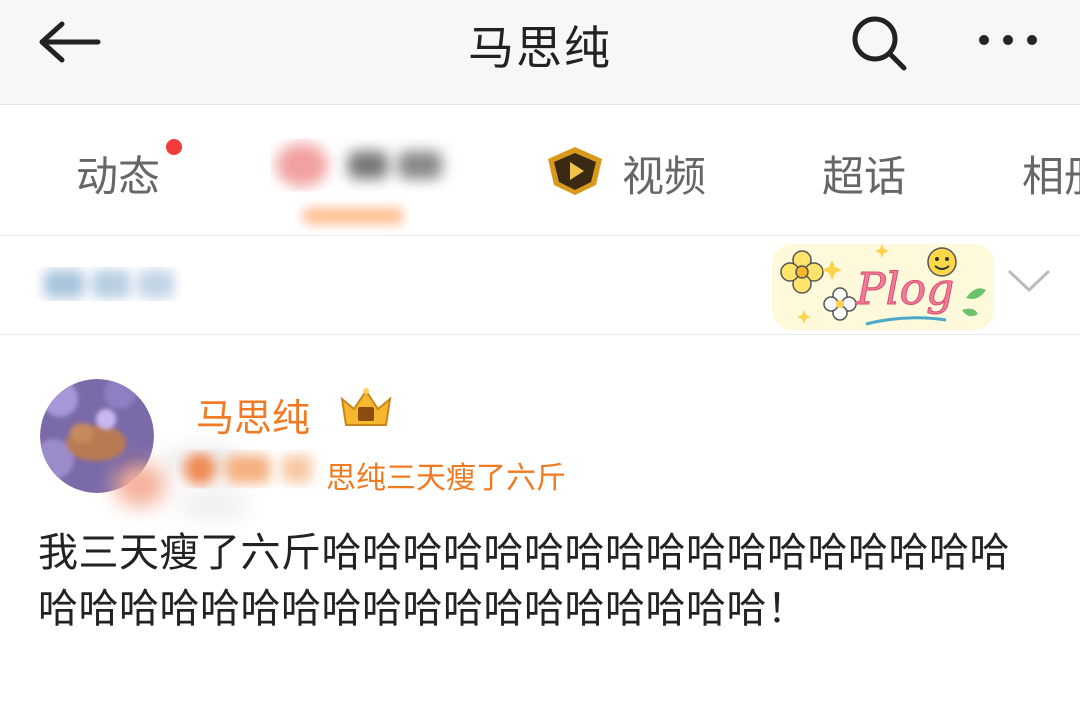  Describe the element at coordinates (540, 285) in the screenshot. I see `filter-row: Plog` at that location.